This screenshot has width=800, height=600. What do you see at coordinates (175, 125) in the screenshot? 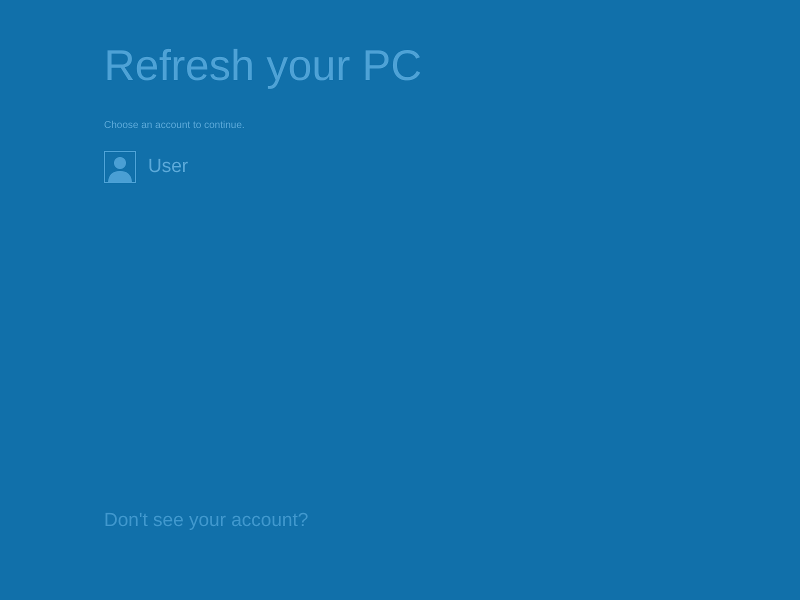
I see `instruction-text: Choose an account to continue.` at bounding box center [175, 125].